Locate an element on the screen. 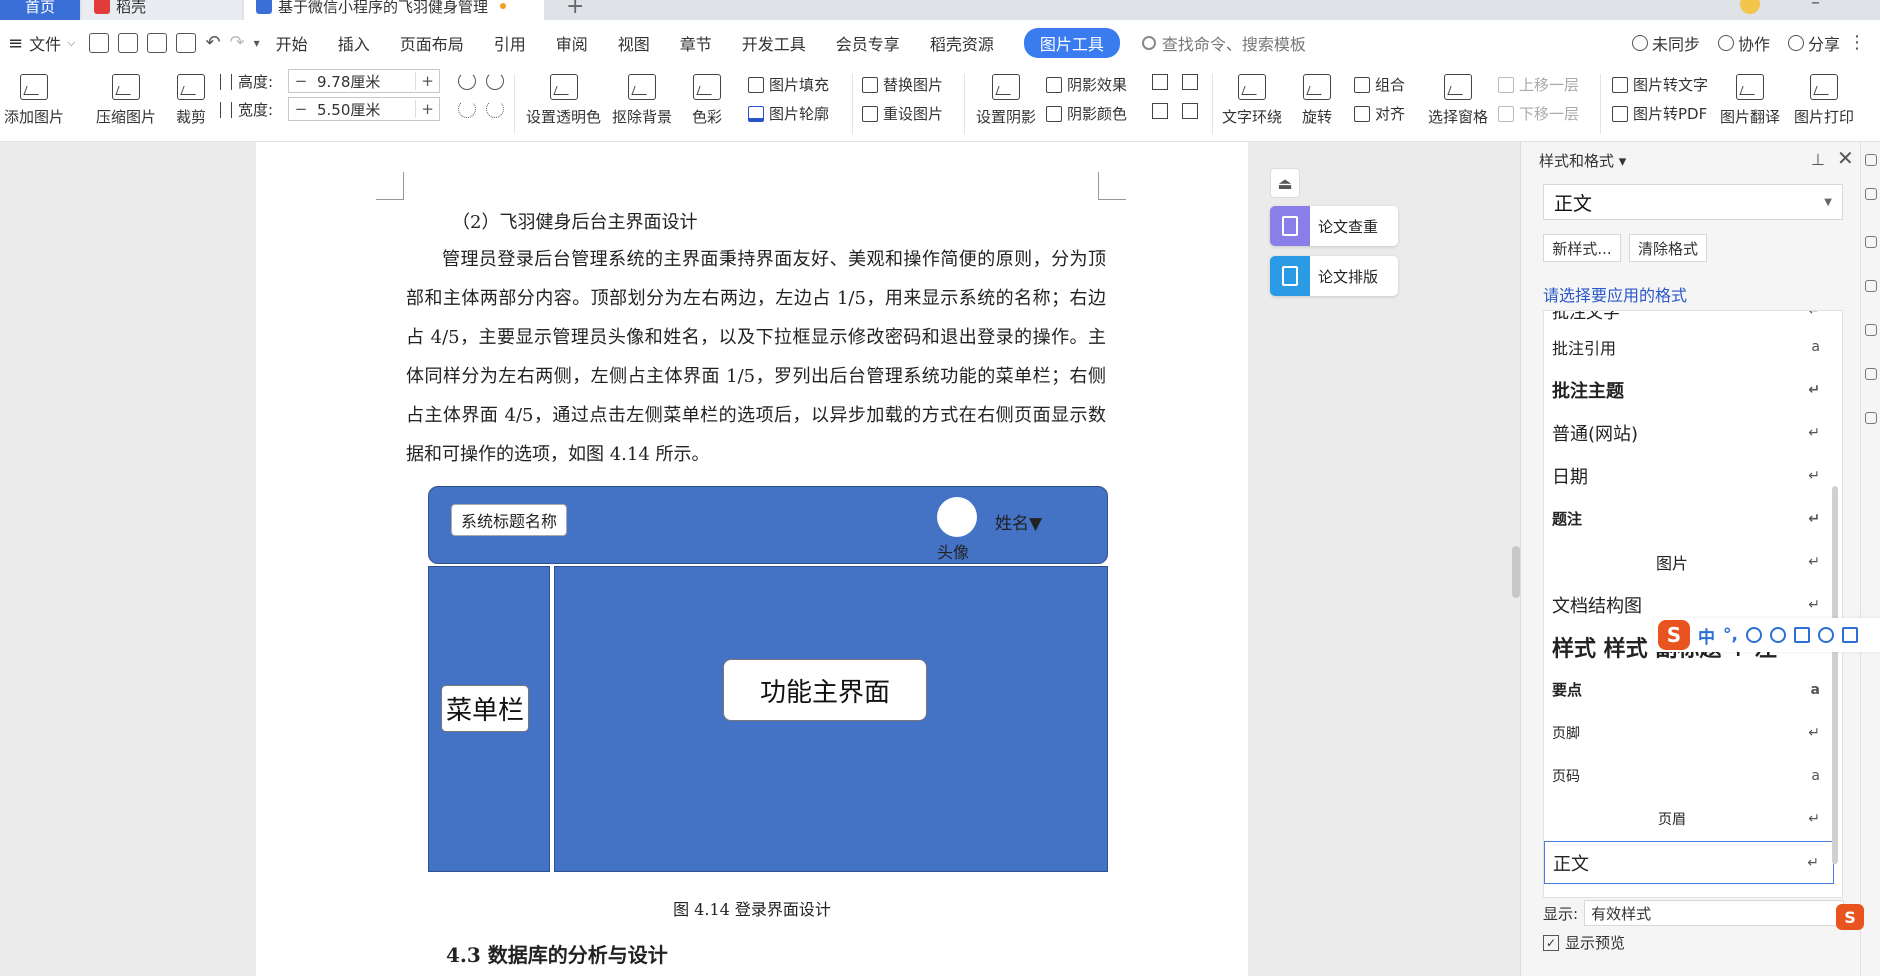 The width and height of the screenshot is (1880, 976). sync-button: 未同步 is located at coordinates (1665, 43).